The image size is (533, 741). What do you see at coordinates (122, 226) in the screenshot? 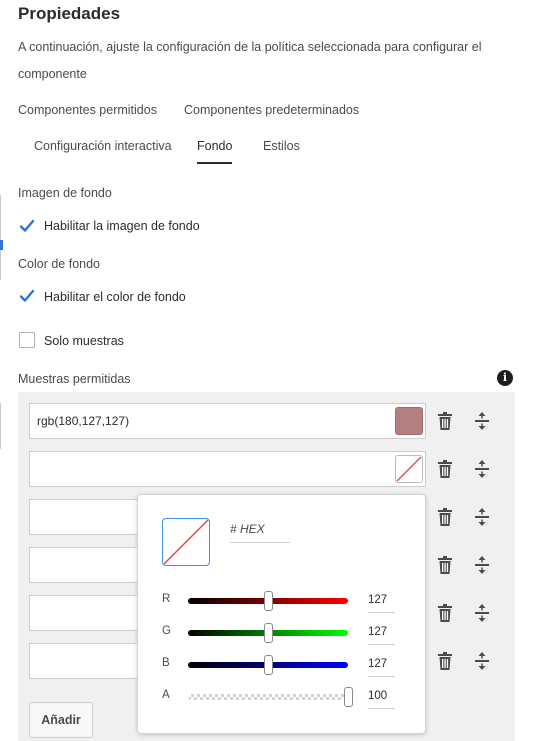
I see `enable-background-image-label: Habilitar la imagen de fondo` at bounding box center [122, 226].